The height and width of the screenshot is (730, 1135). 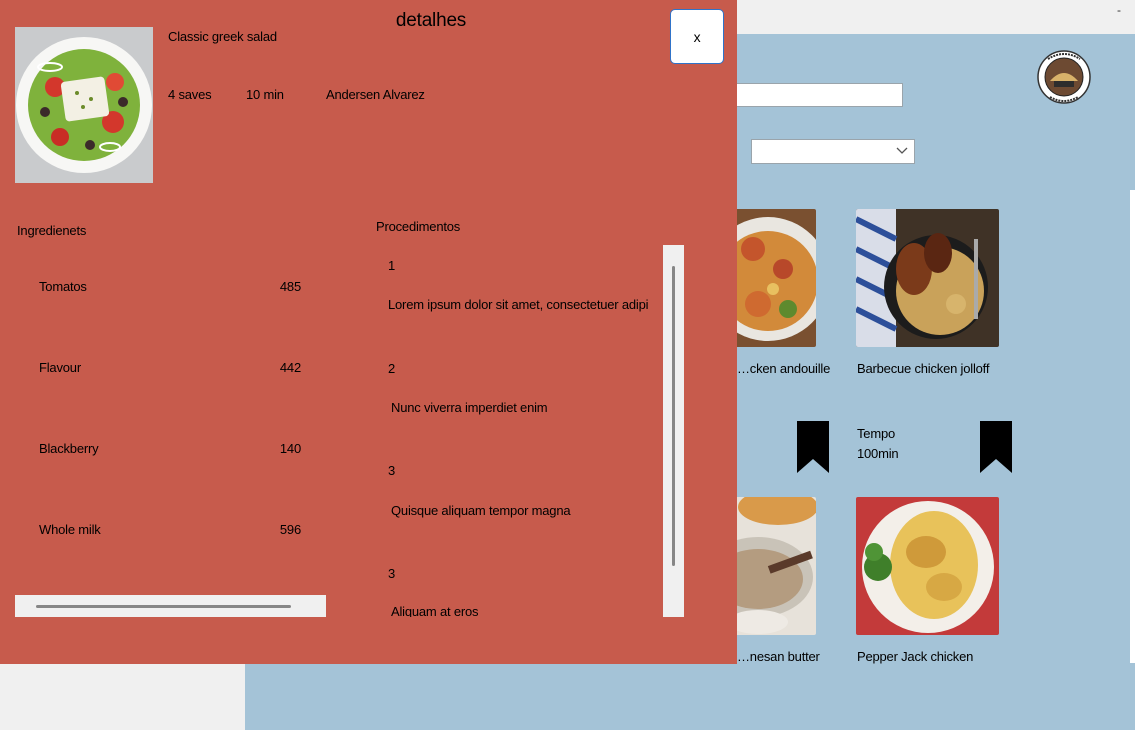 What do you see at coordinates (815, 95) in the screenshot?
I see `search-input` at bounding box center [815, 95].